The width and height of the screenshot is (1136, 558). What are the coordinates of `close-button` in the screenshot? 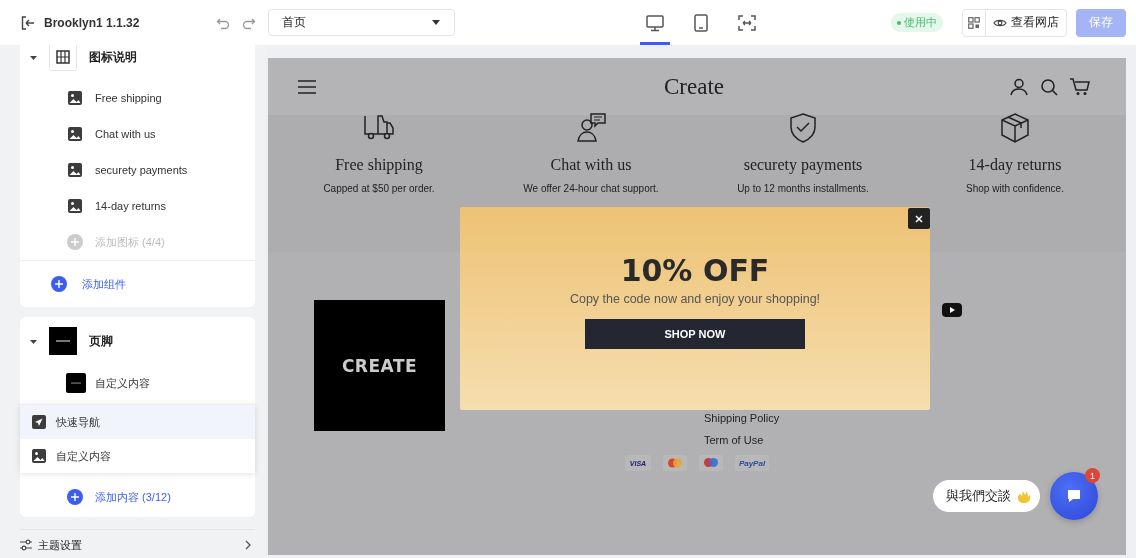 It's located at (919, 218).